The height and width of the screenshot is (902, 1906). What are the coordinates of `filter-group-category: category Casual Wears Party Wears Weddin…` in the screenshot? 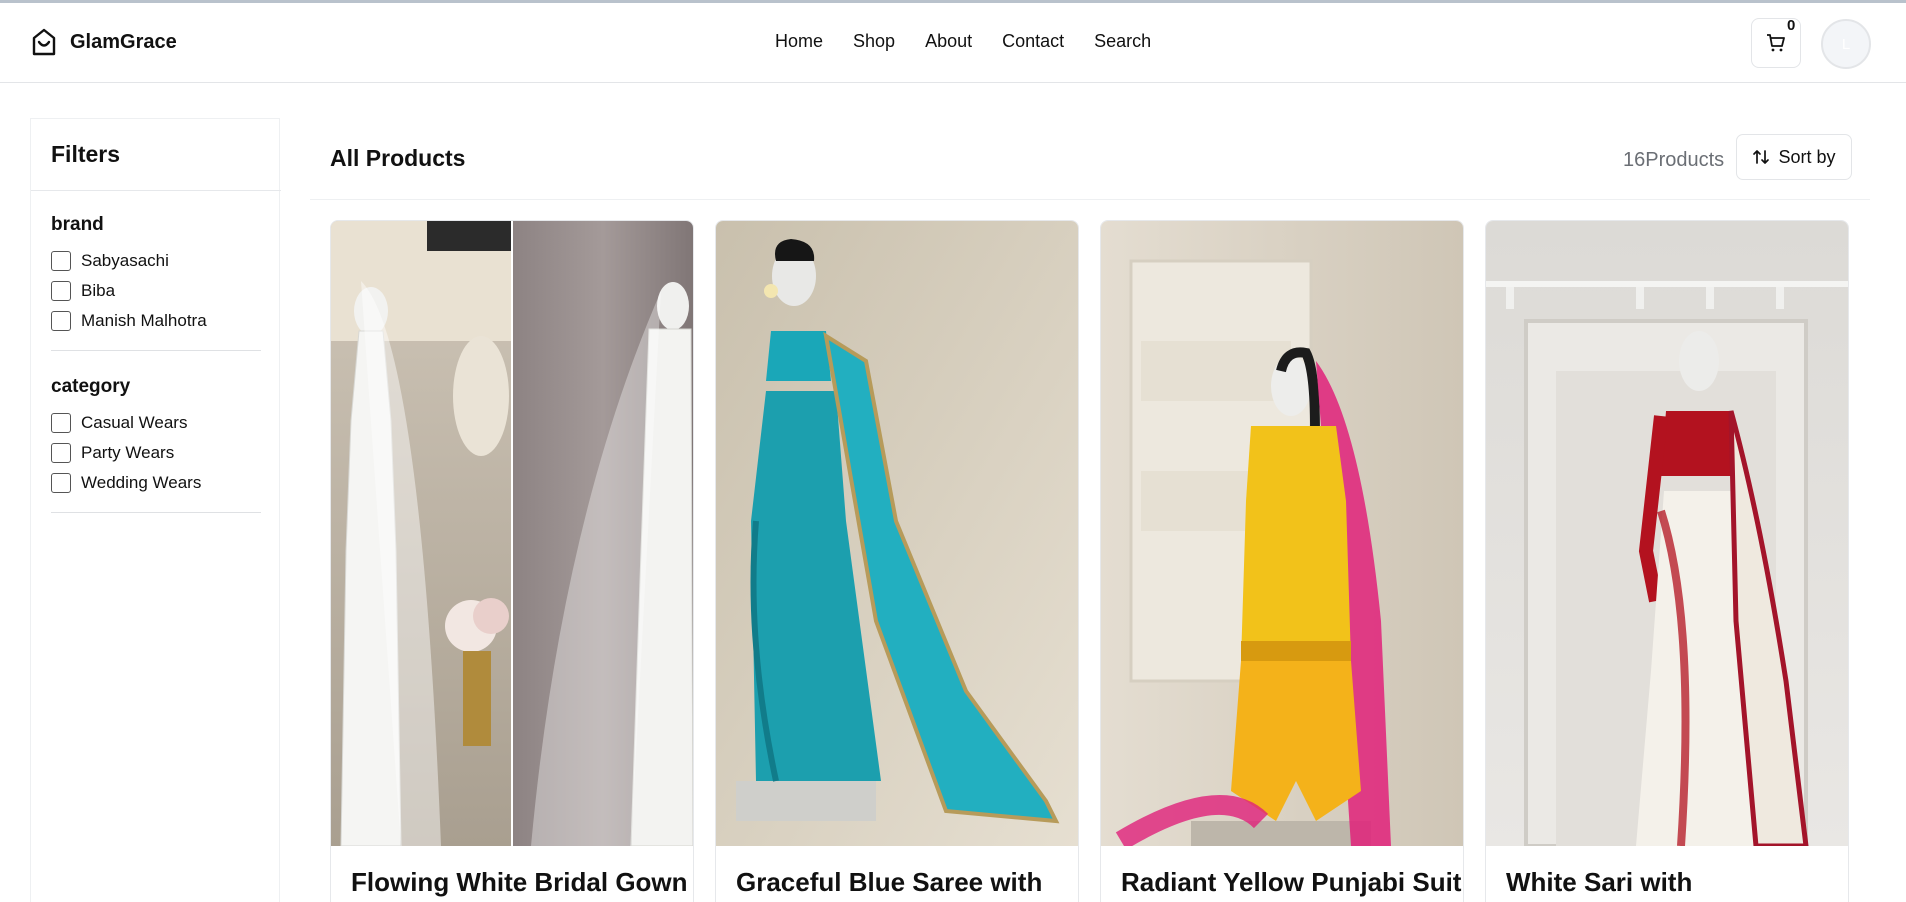 It's located at (156, 444).